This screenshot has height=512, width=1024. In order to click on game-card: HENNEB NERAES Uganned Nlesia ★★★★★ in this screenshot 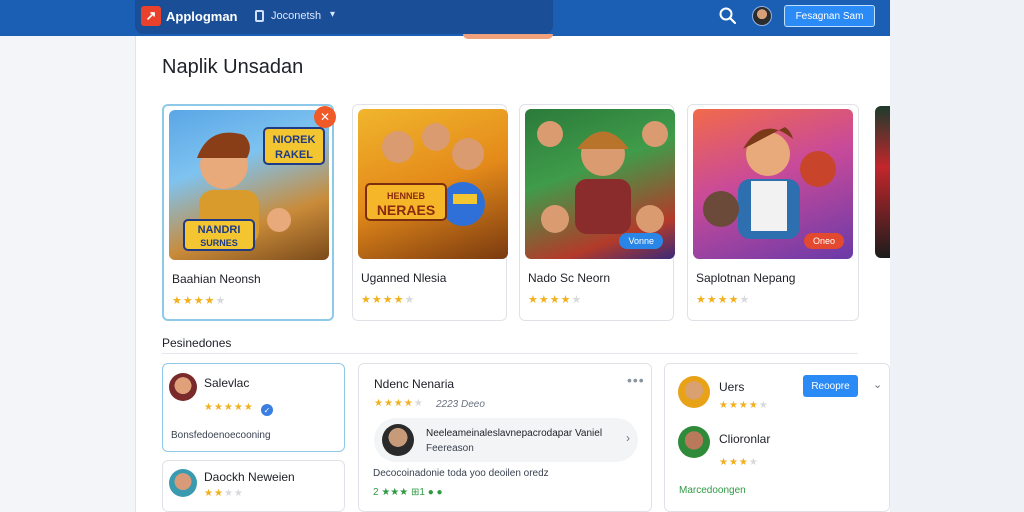, I will do `click(430, 212)`.